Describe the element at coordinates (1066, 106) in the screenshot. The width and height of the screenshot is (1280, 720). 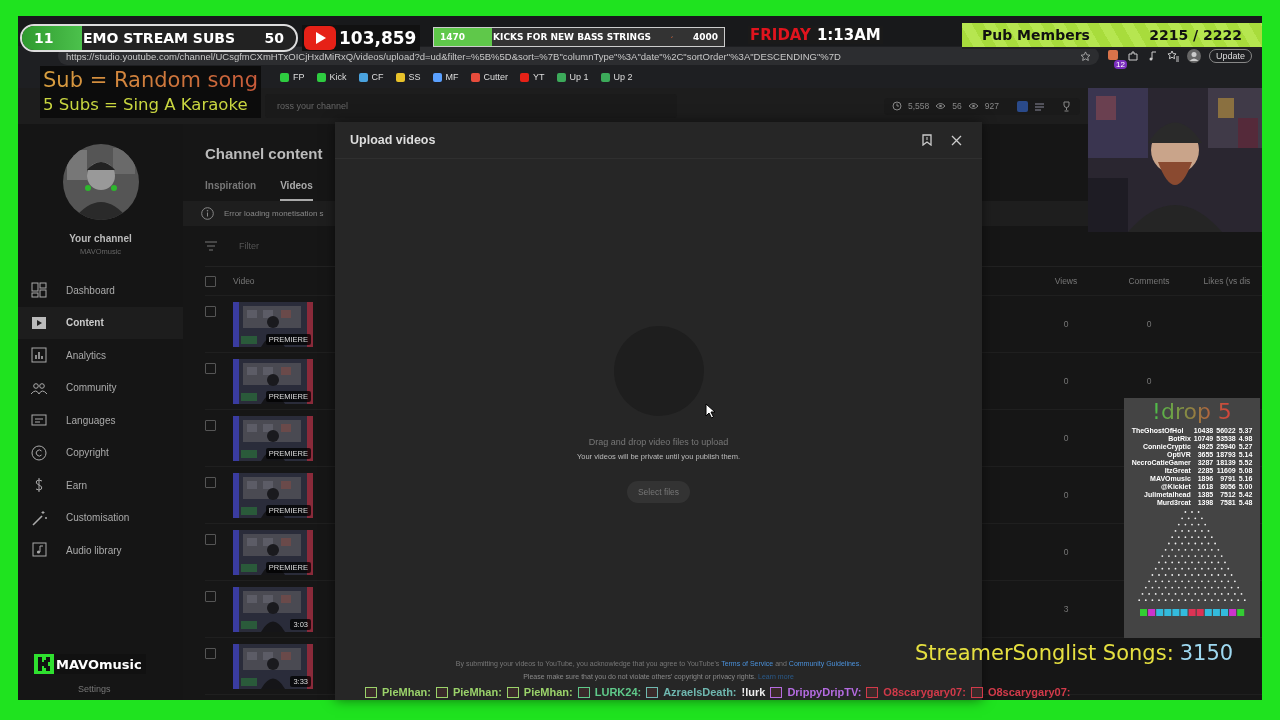
I see `trophy-icon` at that location.